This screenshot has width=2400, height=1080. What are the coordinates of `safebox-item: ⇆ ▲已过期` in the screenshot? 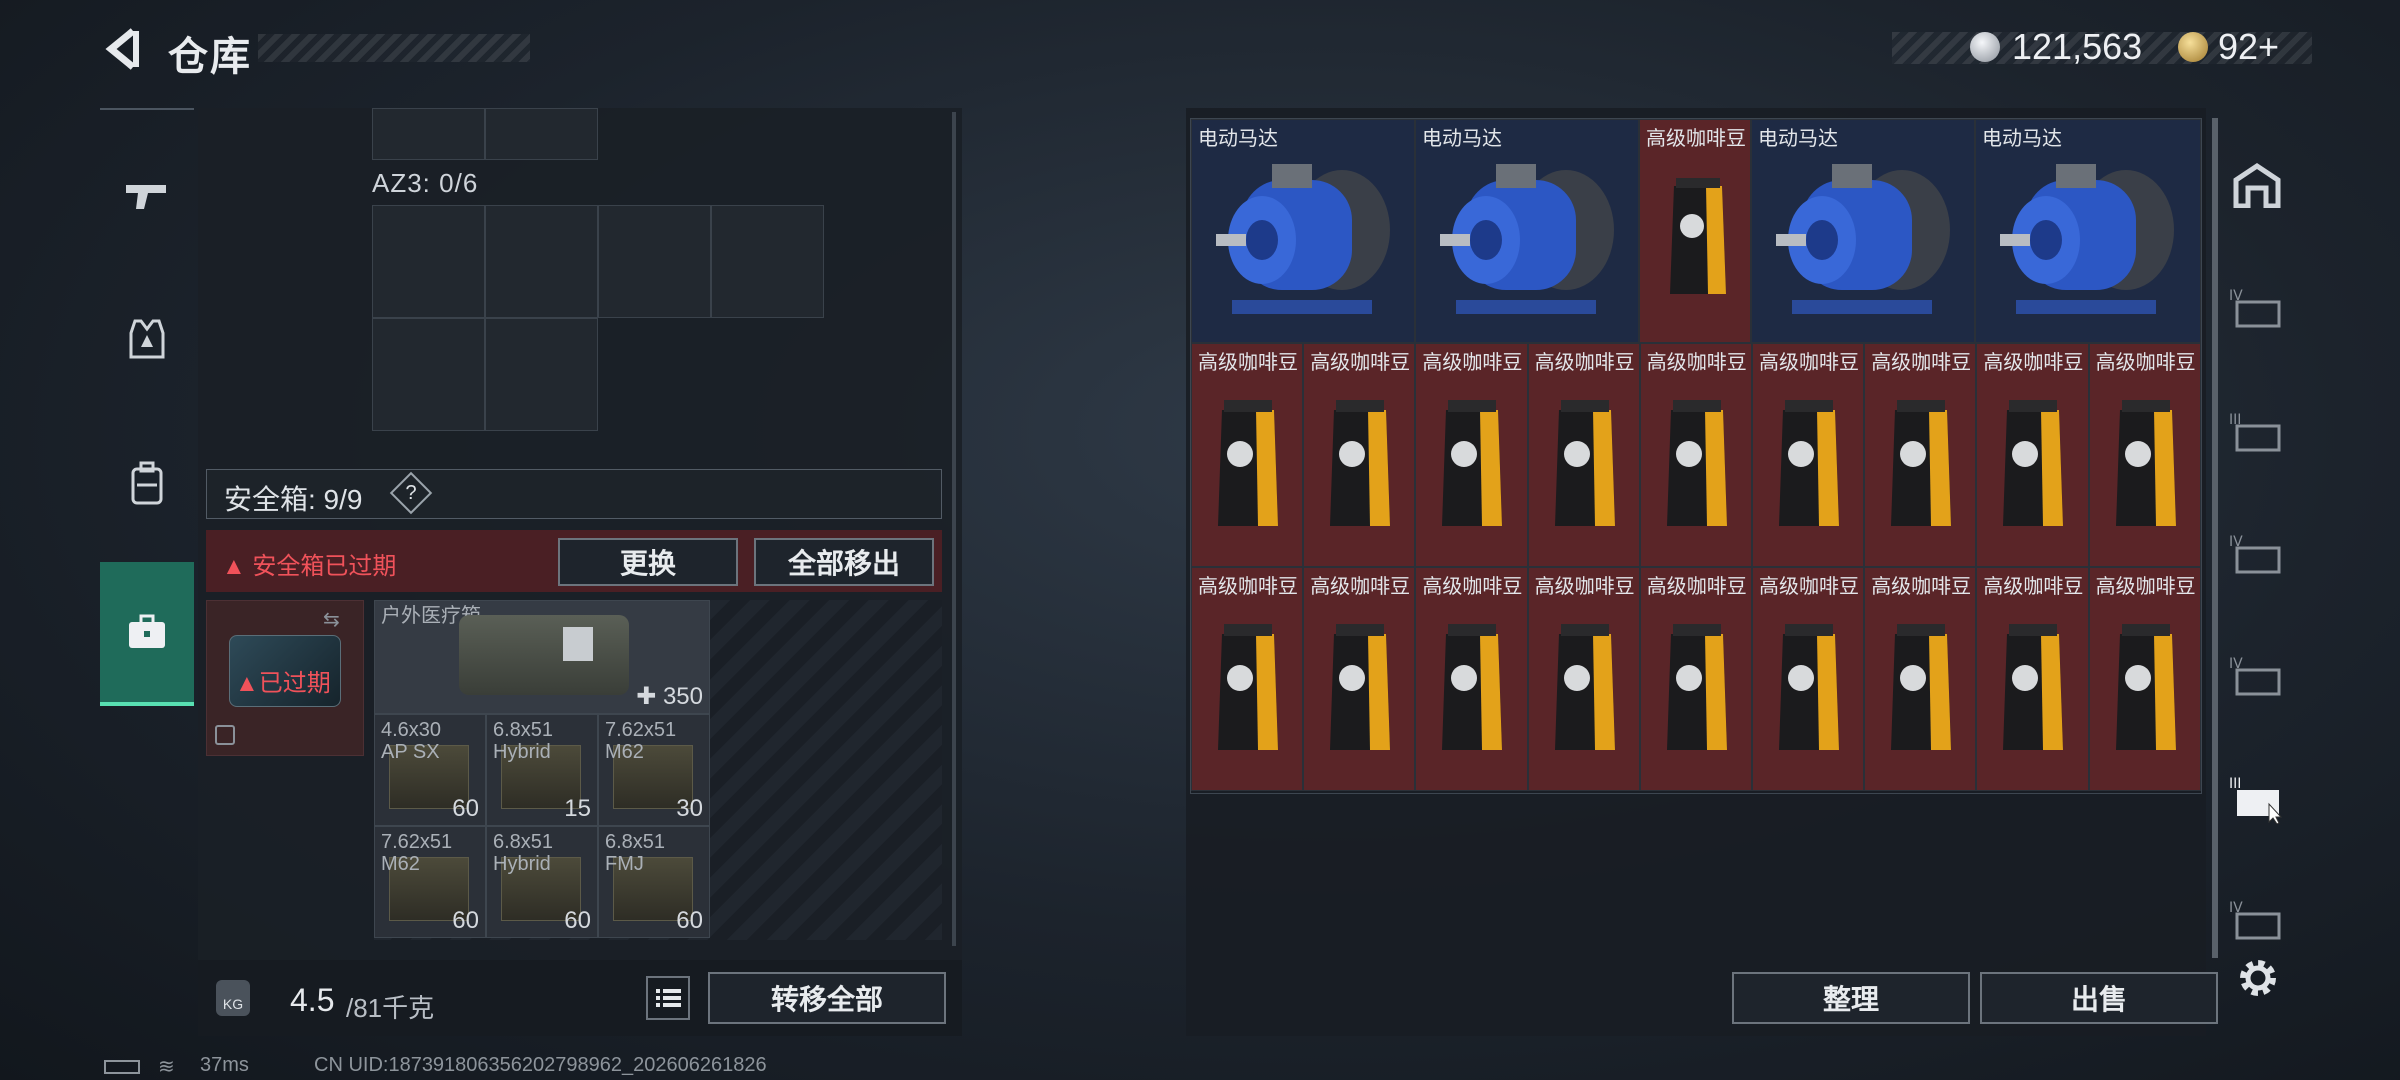 It's located at (285, 678).